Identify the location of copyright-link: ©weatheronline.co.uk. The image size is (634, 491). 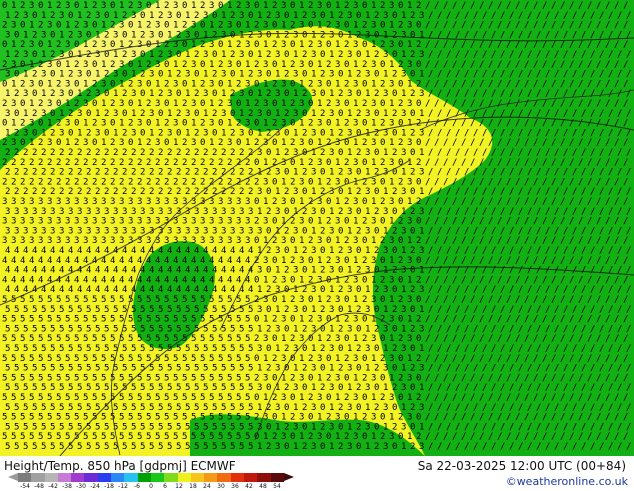
(567, 481).